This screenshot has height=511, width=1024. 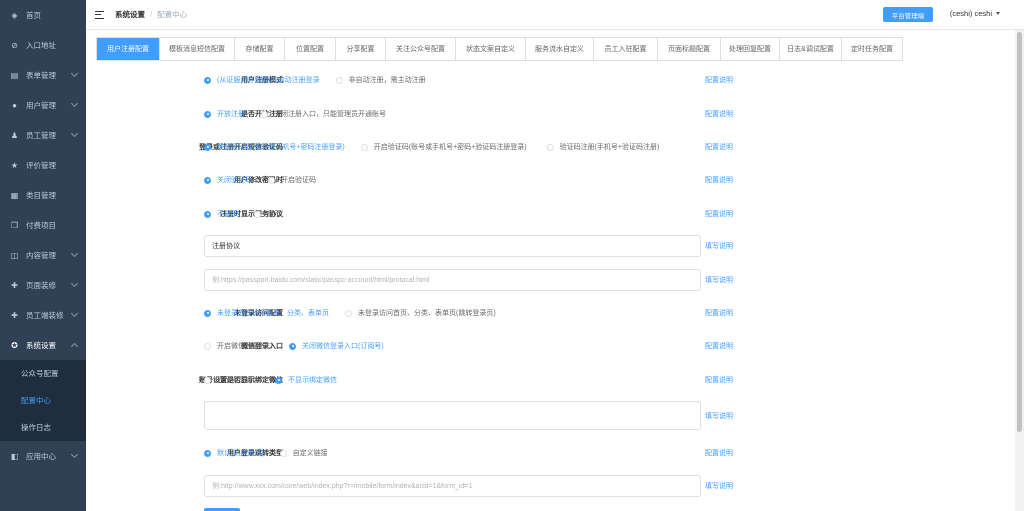 What do you see at coordinates (43, 225) in the screenshot?
I see `sidebar-item-7: ❐ 付费项目` at bounding box center [43, 225].